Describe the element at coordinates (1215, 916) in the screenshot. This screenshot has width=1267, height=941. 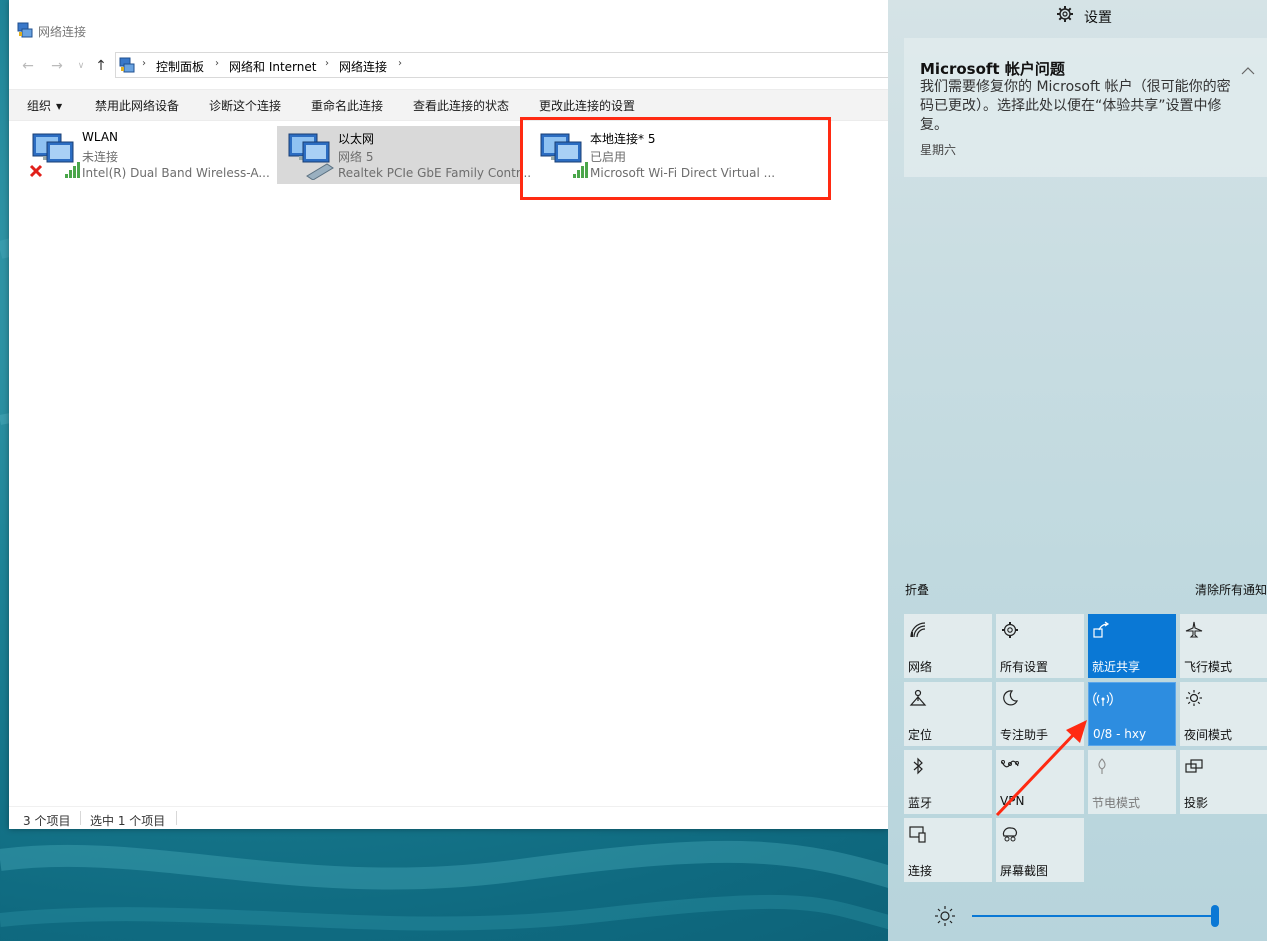
I see `brightness-slider-thumb` at that location.